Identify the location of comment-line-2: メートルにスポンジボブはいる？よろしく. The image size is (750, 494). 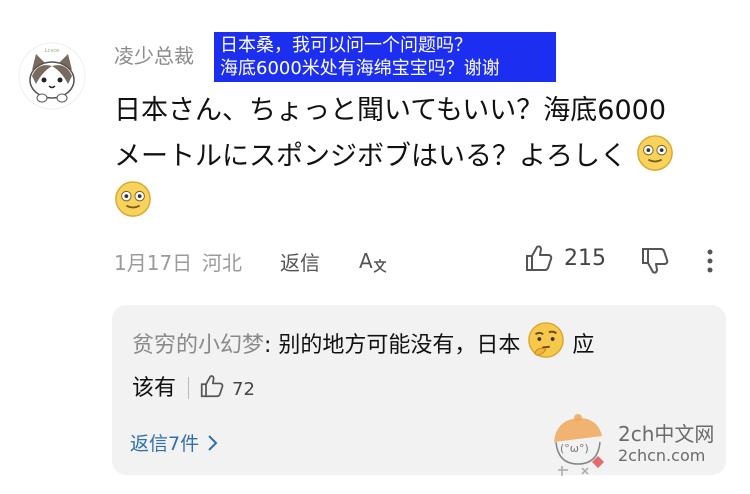
(370, 156).